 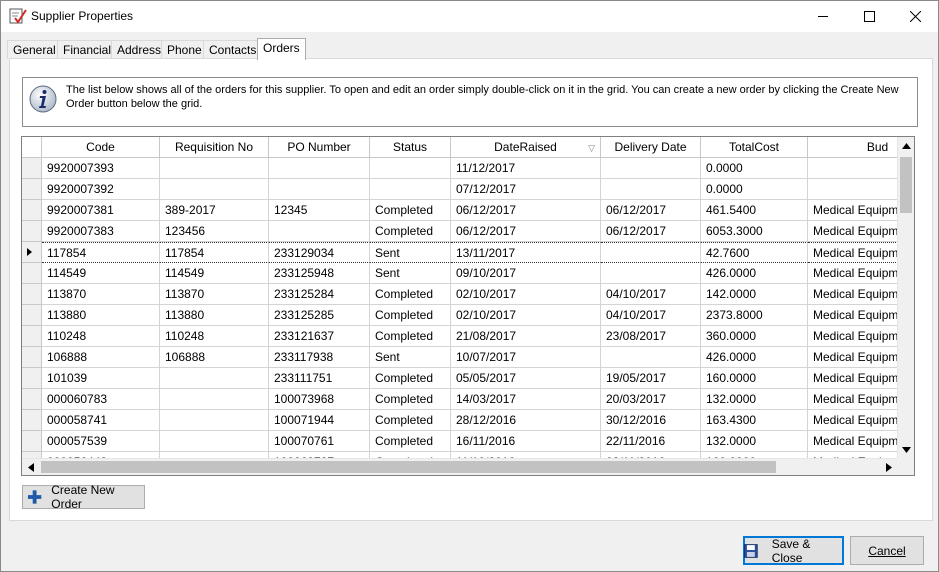 I want to click on table-cell: Sent, so click(x=410, y=273).